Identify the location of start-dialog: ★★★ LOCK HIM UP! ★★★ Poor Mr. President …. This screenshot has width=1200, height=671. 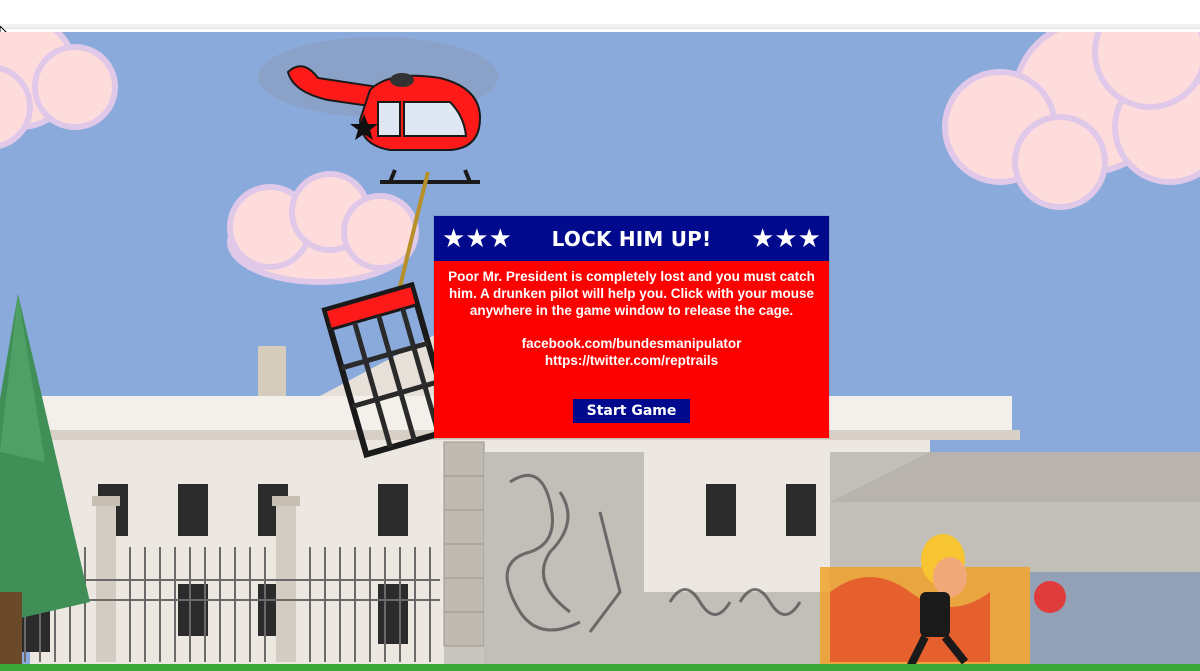
(631, 327).